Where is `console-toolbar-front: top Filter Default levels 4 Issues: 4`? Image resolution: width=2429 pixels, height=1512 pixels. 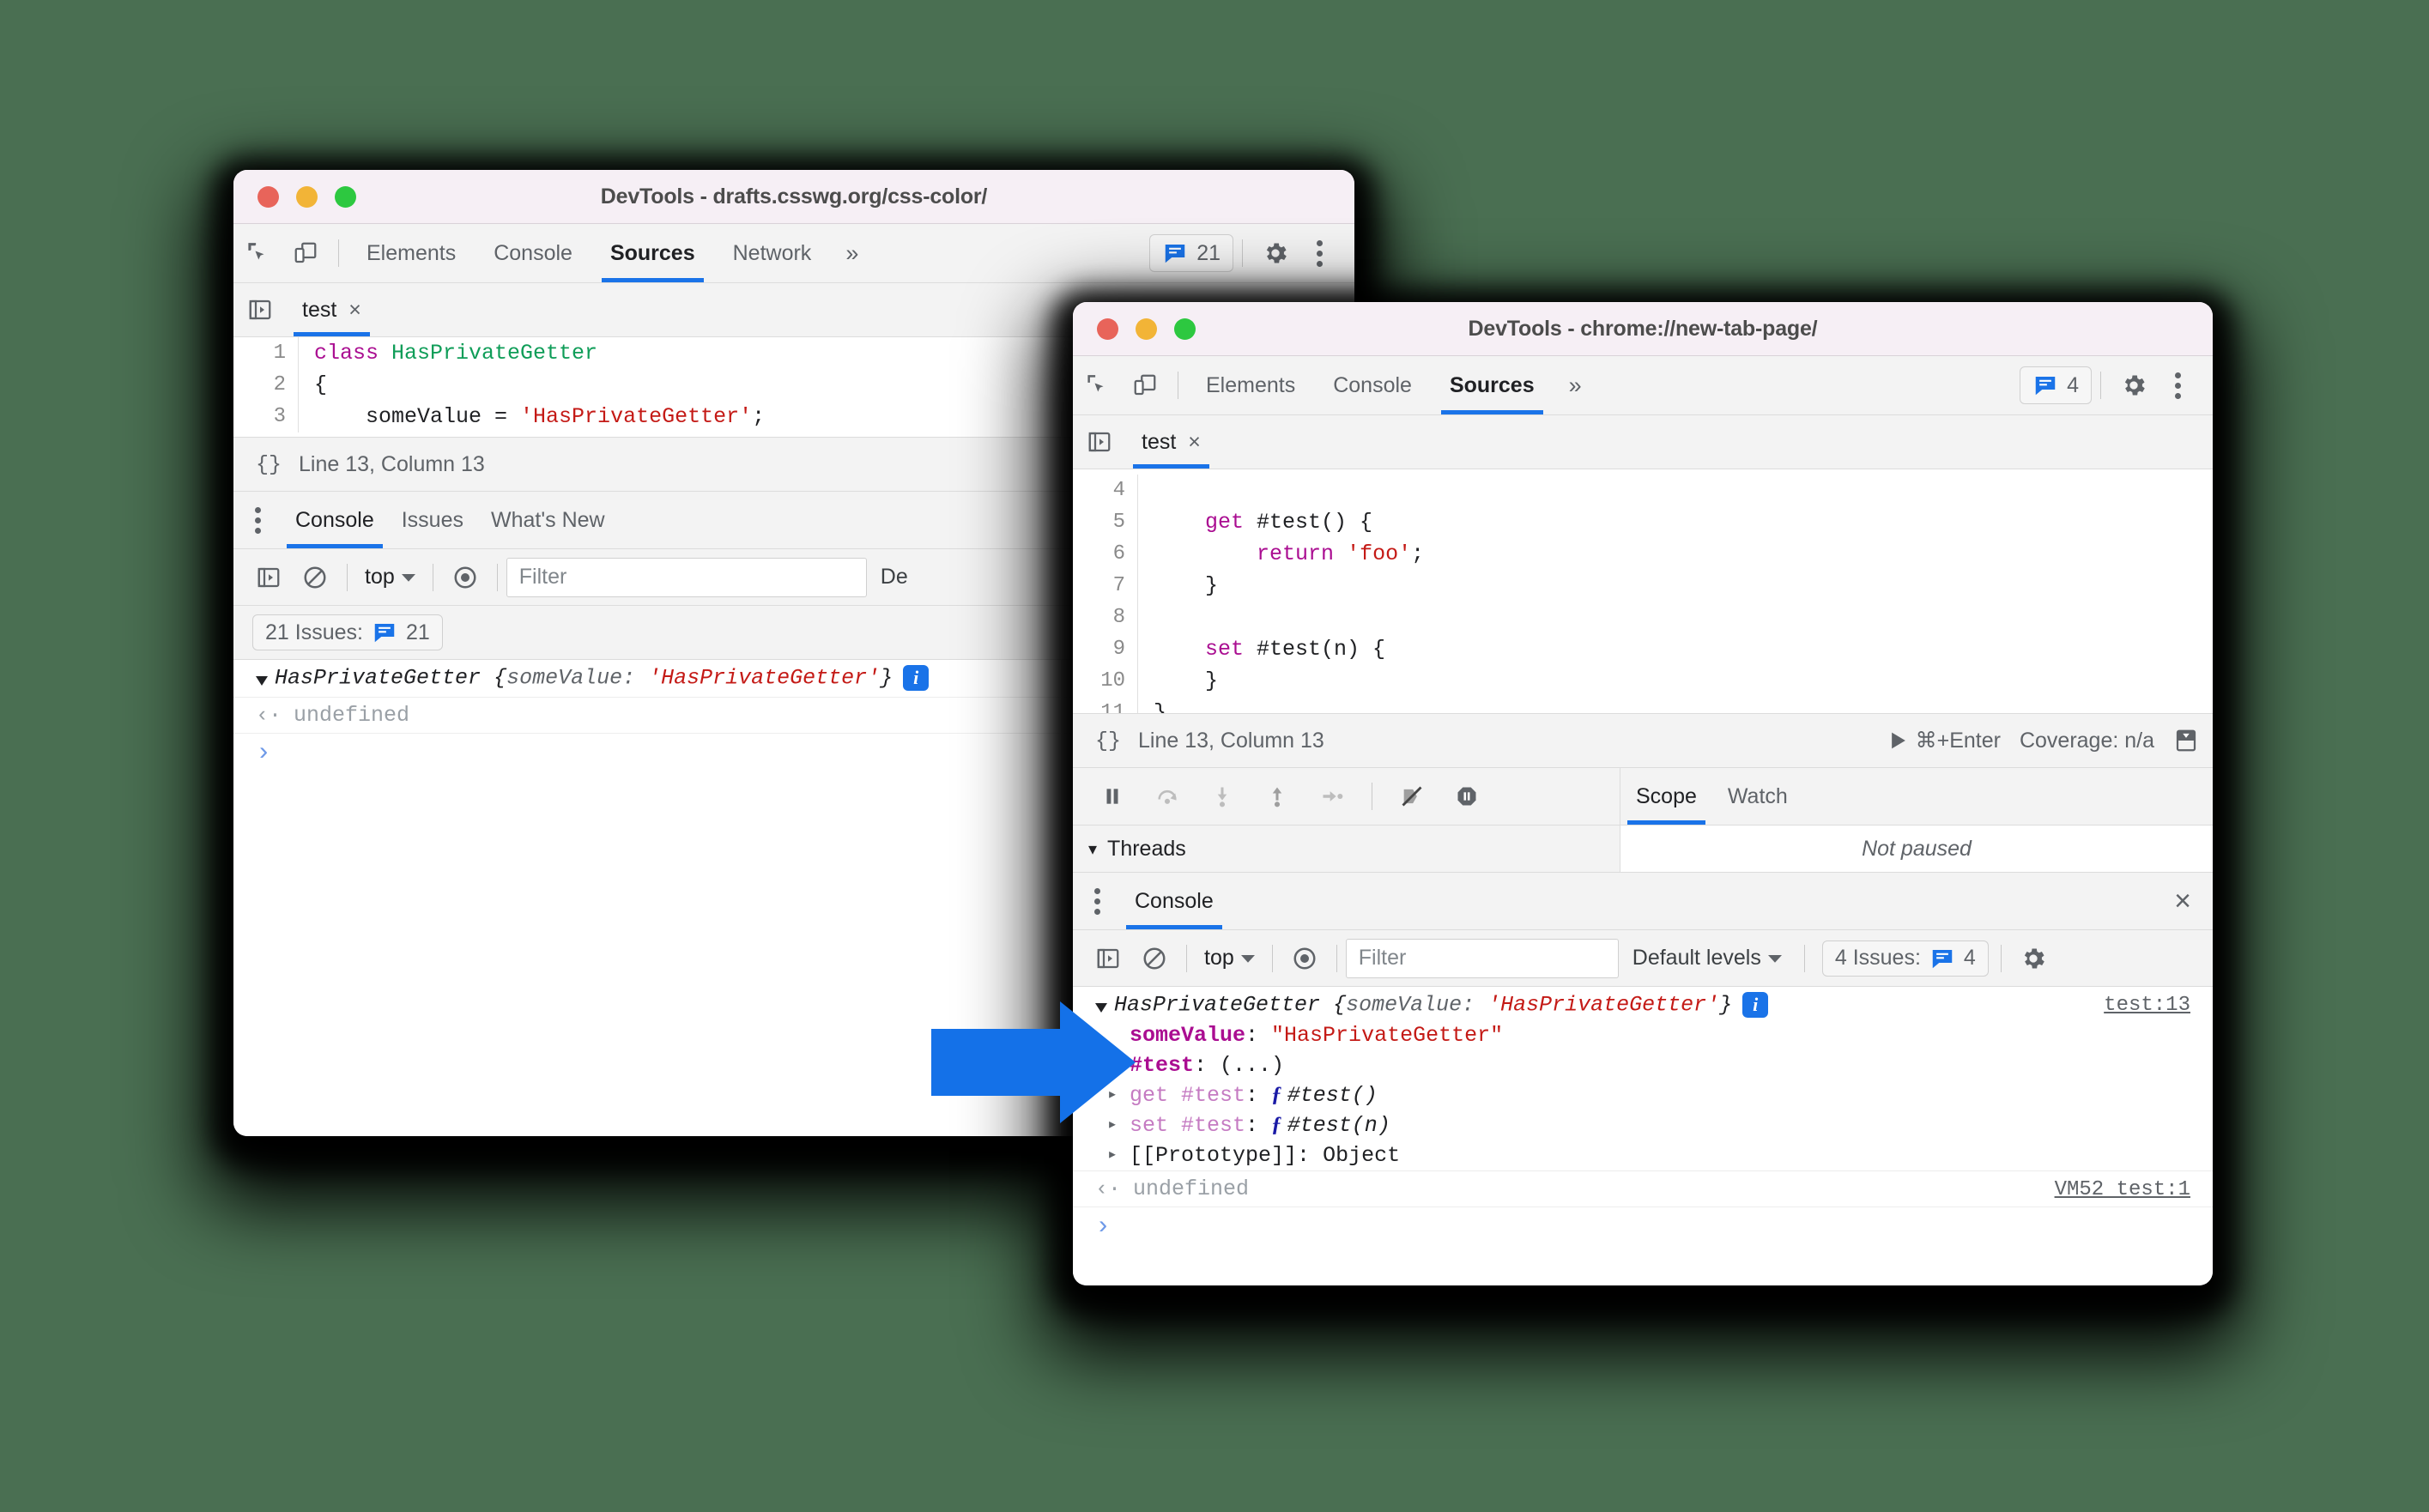 console-toolbar-front: top Filter Default levels 4 Issues: 4 is located at coordinates (1643, 958).